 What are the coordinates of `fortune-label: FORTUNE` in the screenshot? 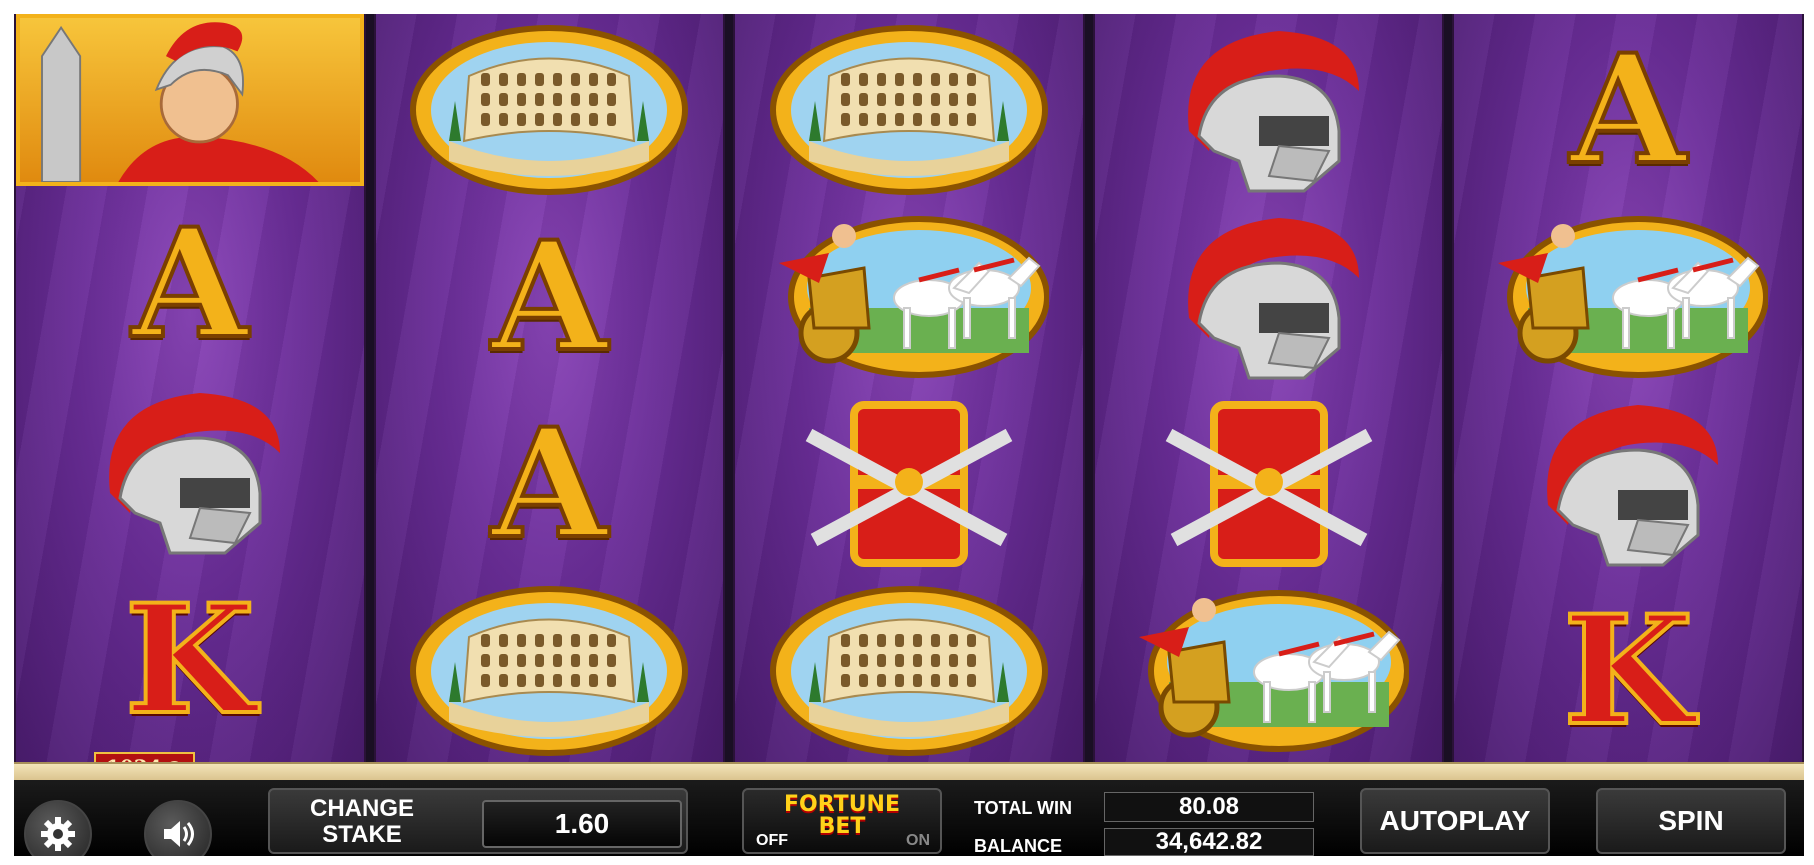 It's located at (842, 804).